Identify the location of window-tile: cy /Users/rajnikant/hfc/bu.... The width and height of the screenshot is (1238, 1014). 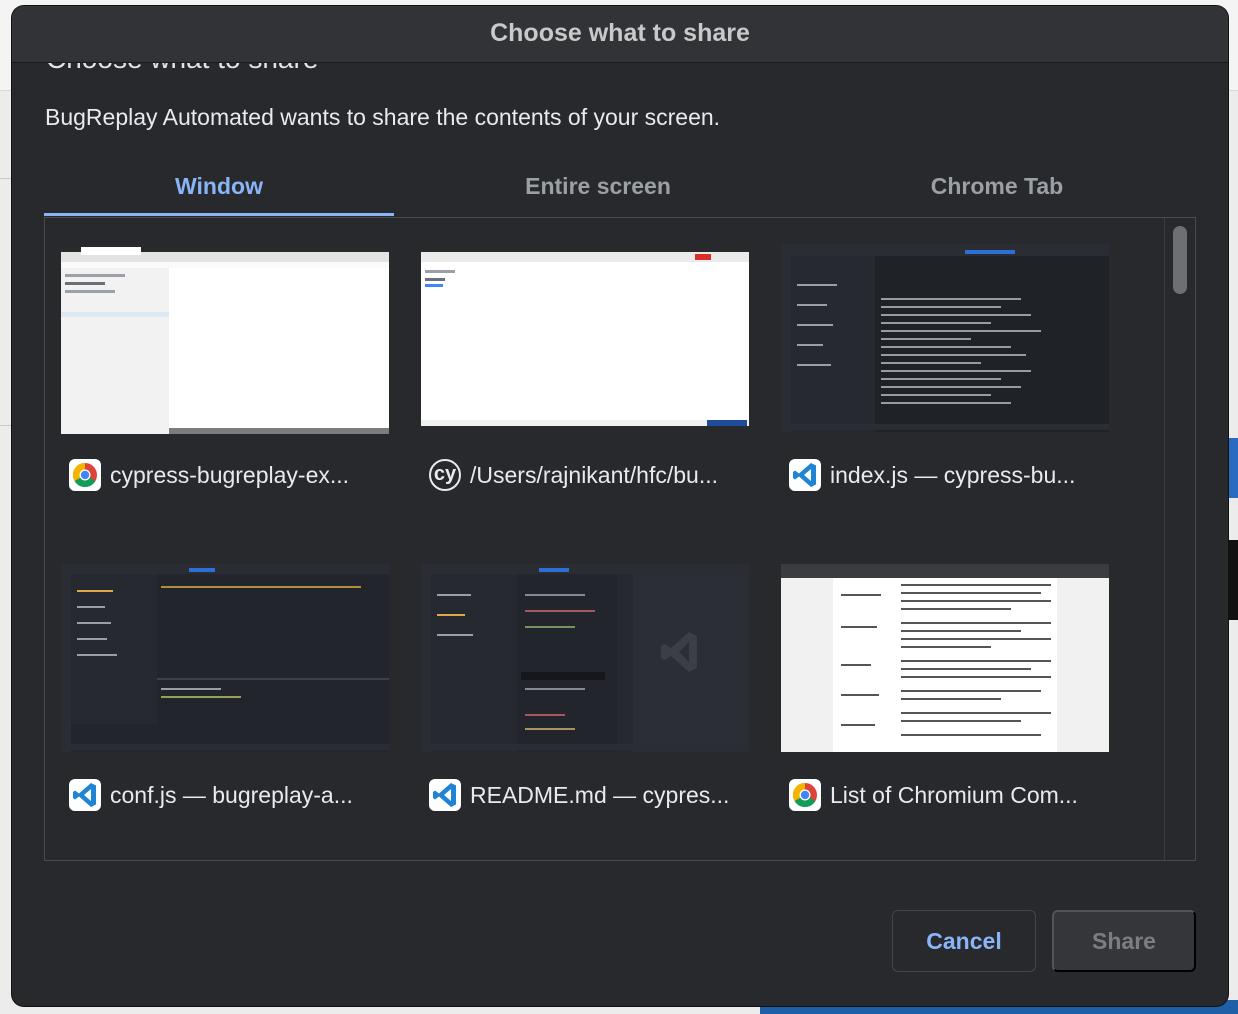
(586, 374).